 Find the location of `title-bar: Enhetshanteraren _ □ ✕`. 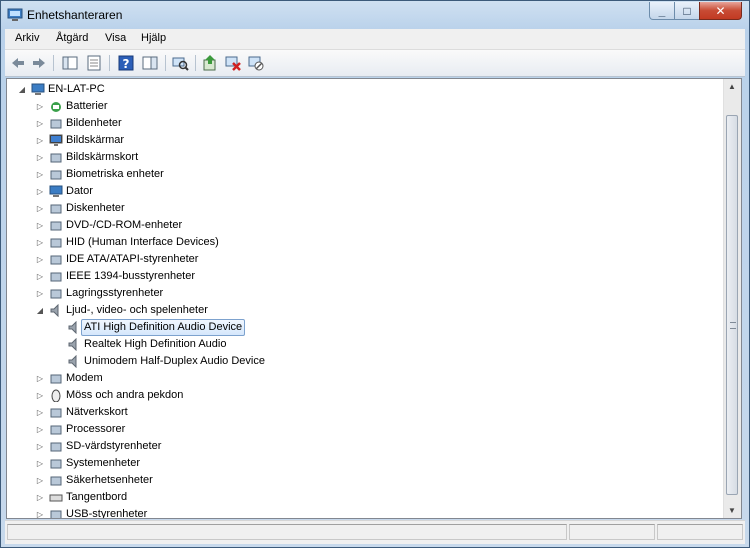

title-bar: Enhetshanteraren _ □ ✕ is located at coordinates (375, 15).